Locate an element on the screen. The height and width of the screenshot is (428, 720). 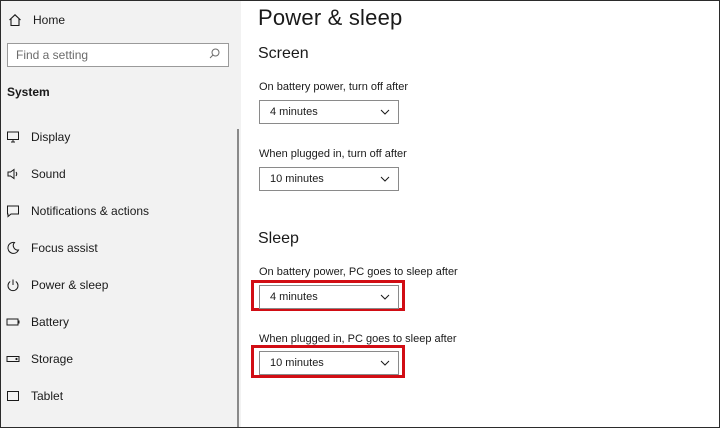
power-icon is located at coordinates (13, 285).